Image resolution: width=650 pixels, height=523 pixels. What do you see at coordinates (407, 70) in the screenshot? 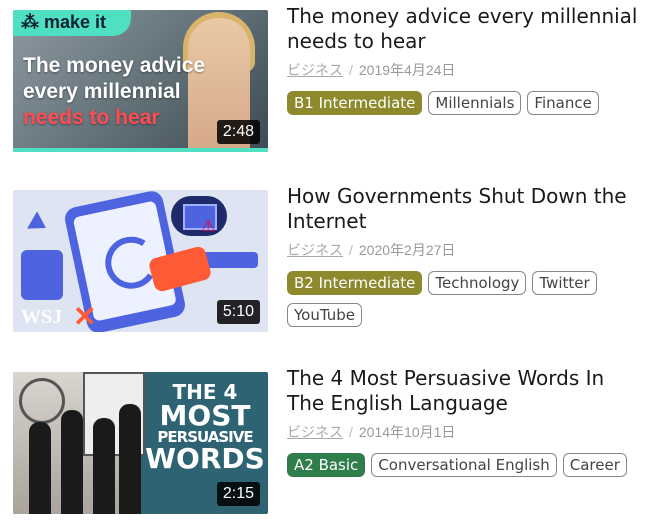
I see `publish-date: 2019年4月24日` at bounding box center [407, 70].